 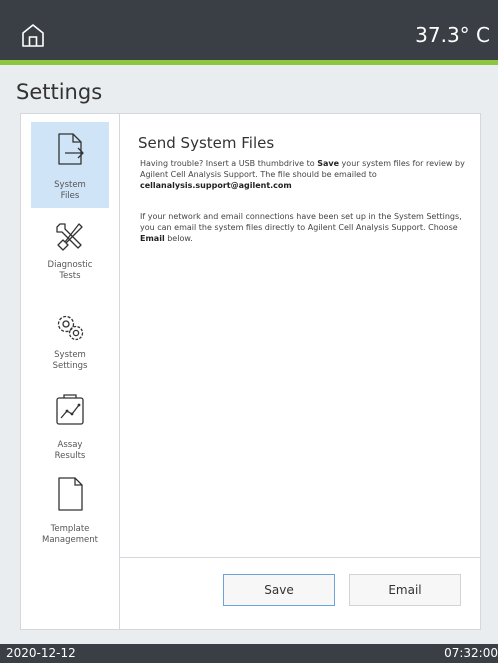 I want to click on sidebar-item-system-files: System Files, so click(x=70, y=165).